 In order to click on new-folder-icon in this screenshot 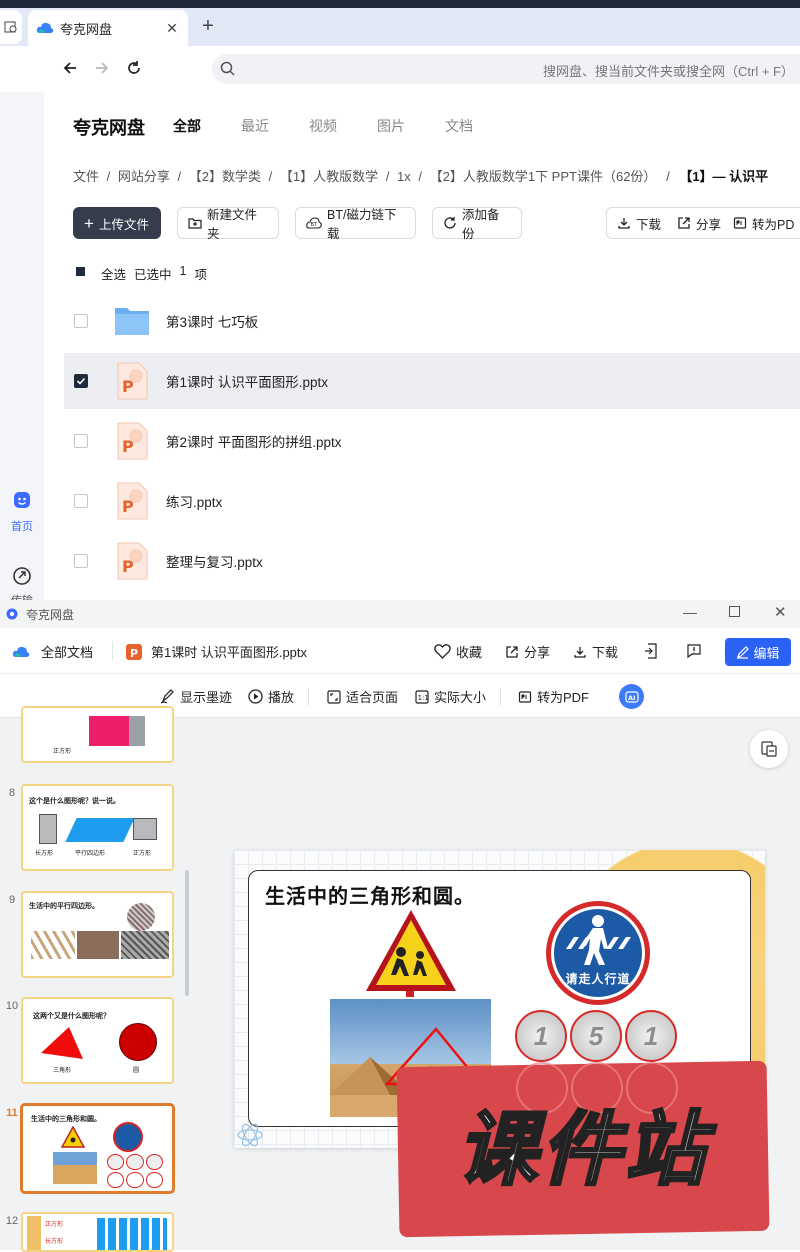, I will do `click(195, 223)`.